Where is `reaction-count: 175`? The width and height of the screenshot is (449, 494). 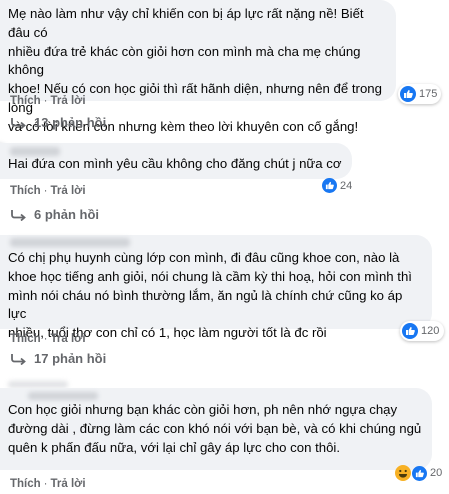 reaction-count: 175 is located at coordinates (428, 94).